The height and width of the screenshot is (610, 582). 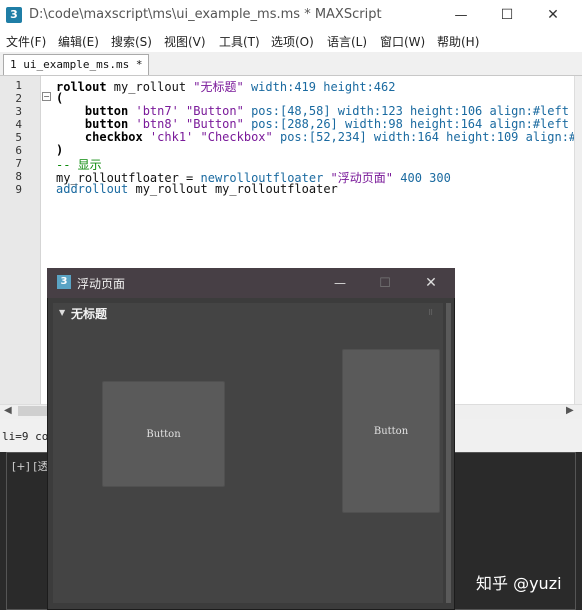 What do you see at coordinates (519, 583) in the screenshot?
I see `watermark: 知乎 @yuzi` at bounding box center [519, 583].